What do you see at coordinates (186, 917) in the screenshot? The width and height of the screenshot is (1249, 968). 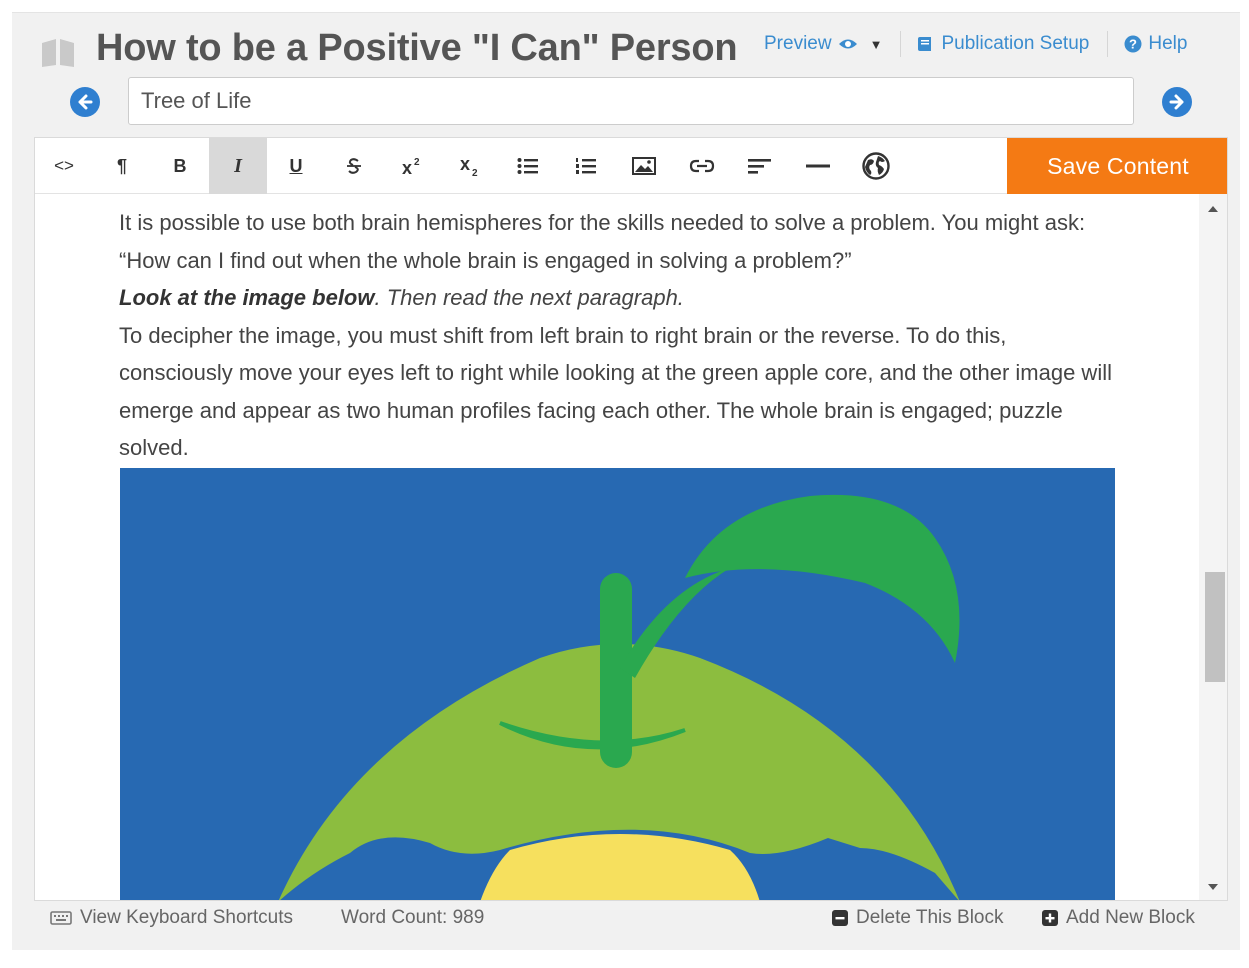 I see `keyboard-shortcuts-label: View Keyboard Shortcuts` at bounding box center [186, 917].